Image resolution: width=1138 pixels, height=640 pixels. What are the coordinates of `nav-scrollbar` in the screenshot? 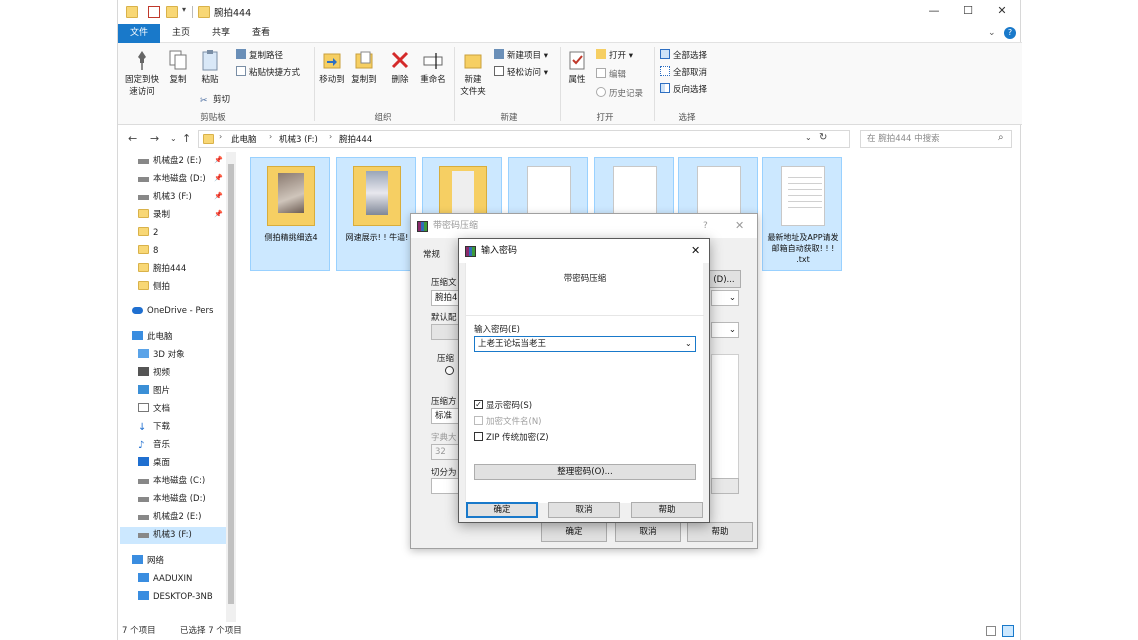 It's located at (231, 387).